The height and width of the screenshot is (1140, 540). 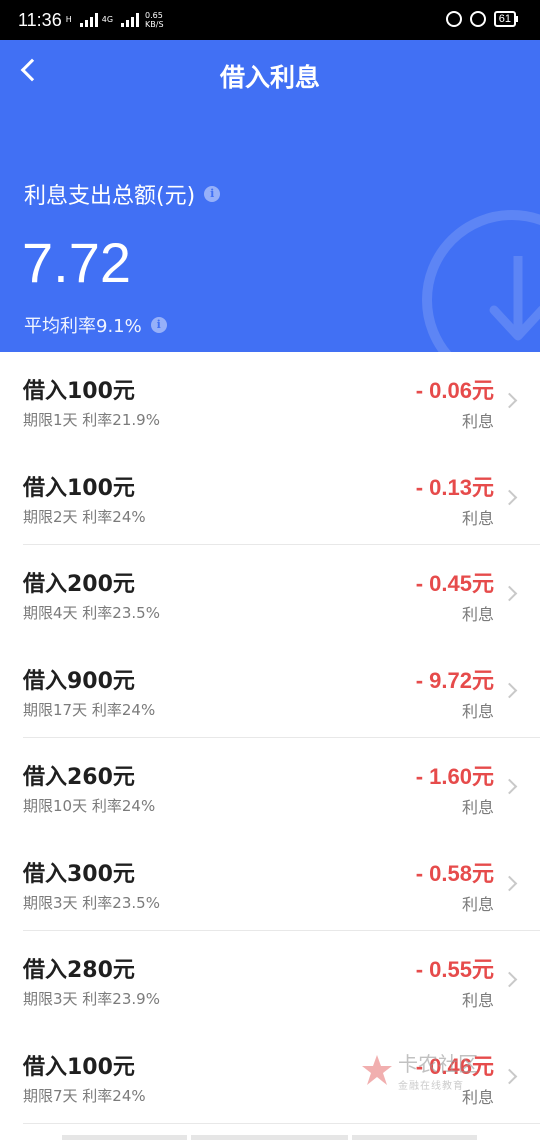 I want to click on interest-amount: - 0.55元, so click(x=454, y=969).